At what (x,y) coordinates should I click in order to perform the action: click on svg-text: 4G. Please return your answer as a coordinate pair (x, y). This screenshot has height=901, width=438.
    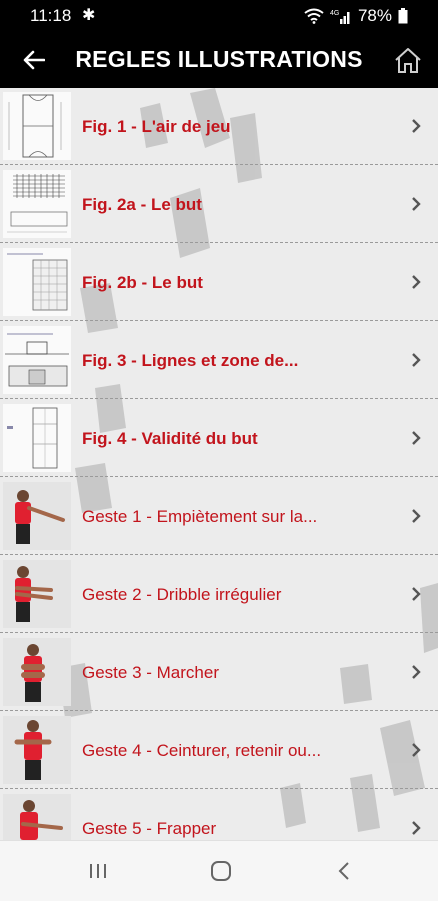
    Looking at the image, I should click on (334, 13).